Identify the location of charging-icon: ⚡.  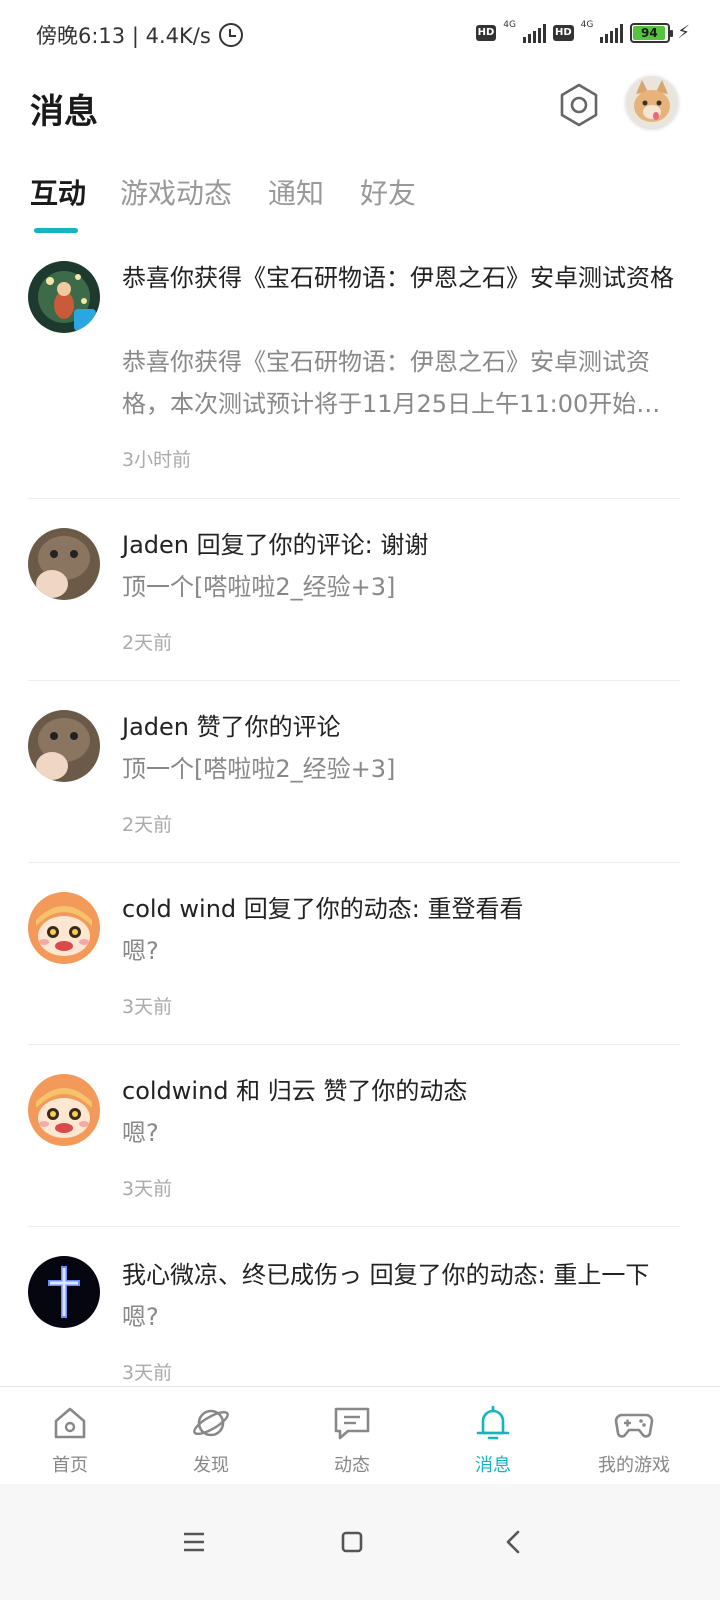
(683, 32).